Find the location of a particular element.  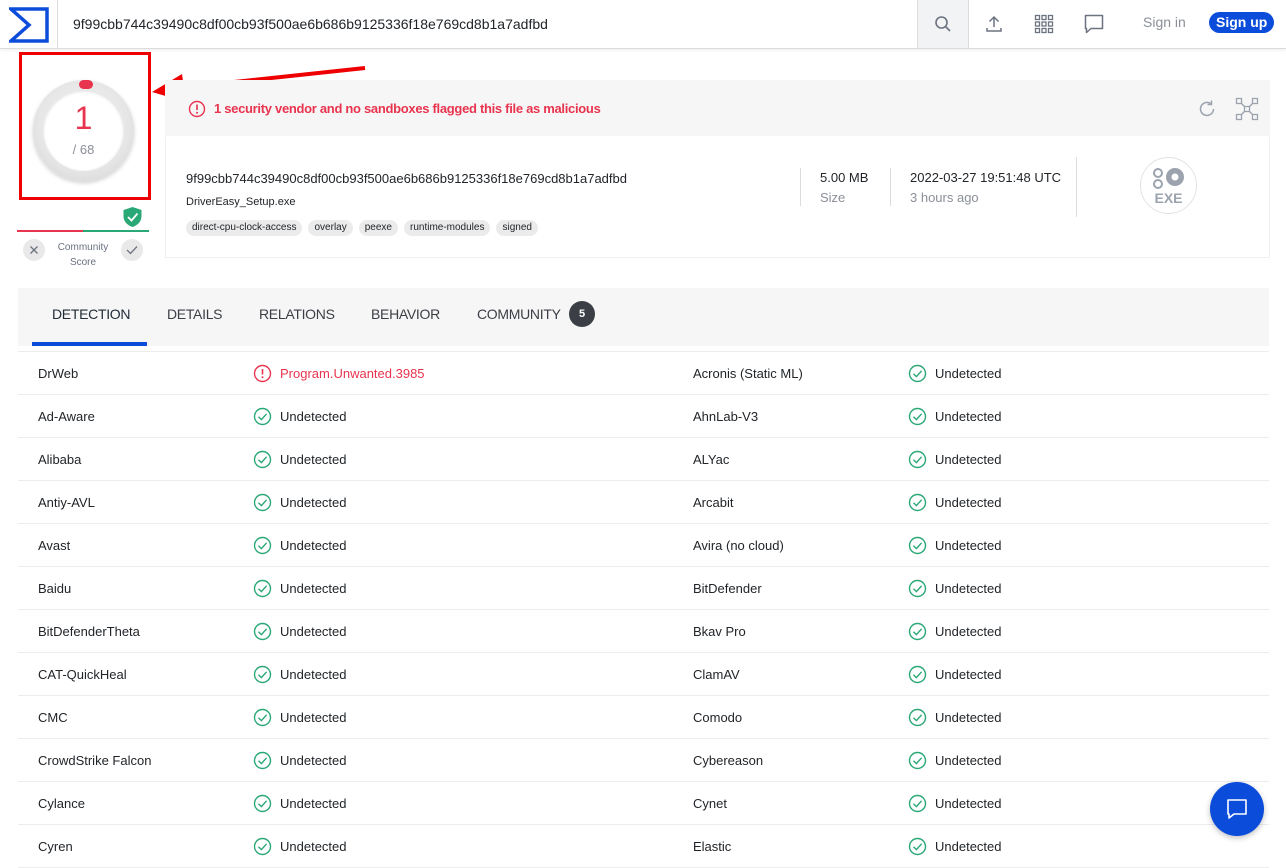

support-chat-button is located at coordinates (1237, 809).